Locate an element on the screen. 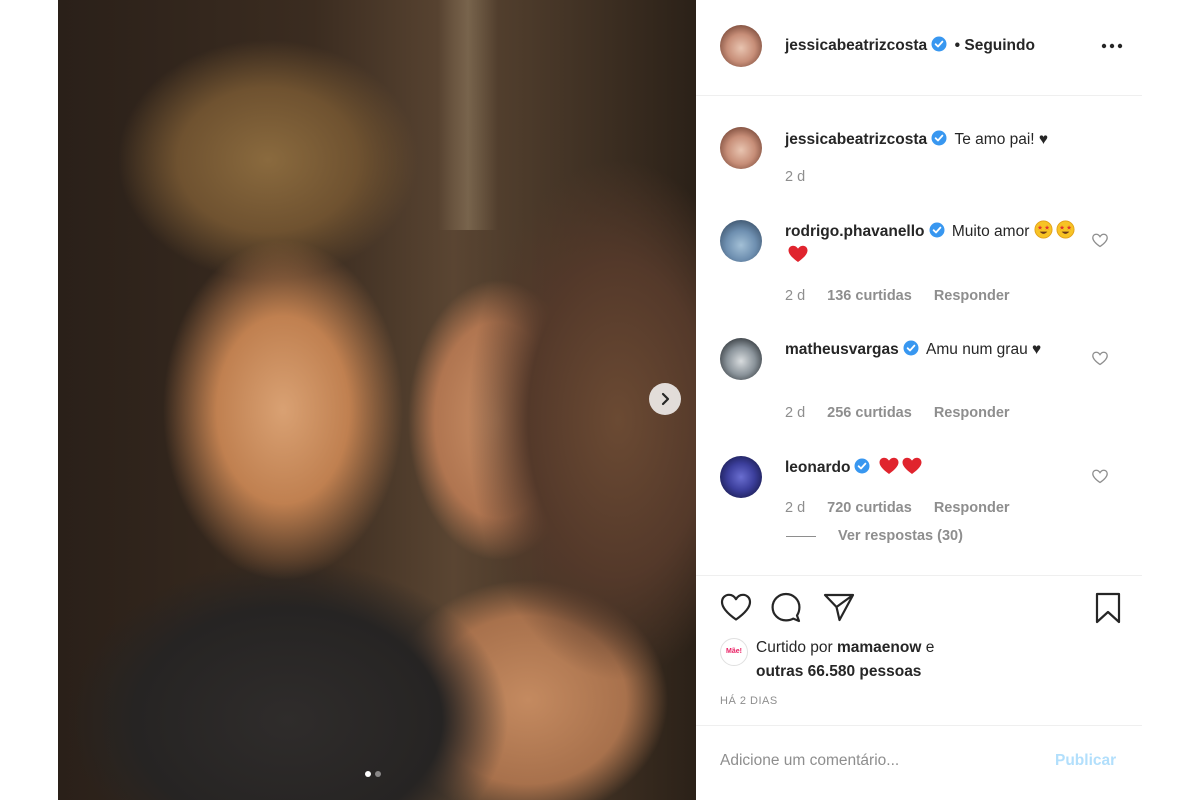 The height and width of the screenshot is (800, 1200). author-avatar is located at coordinates (741, 46).